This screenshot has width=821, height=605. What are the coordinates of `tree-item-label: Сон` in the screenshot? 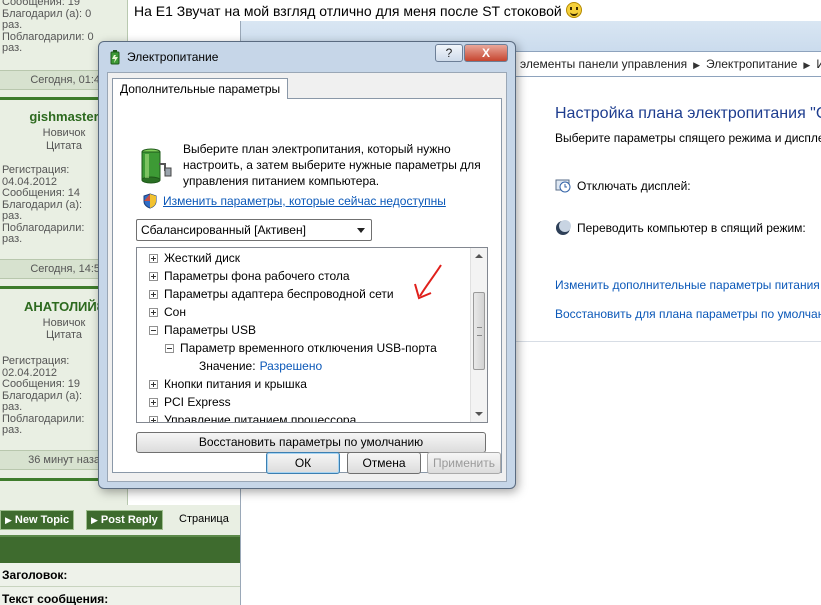 It's located at (175, 312).